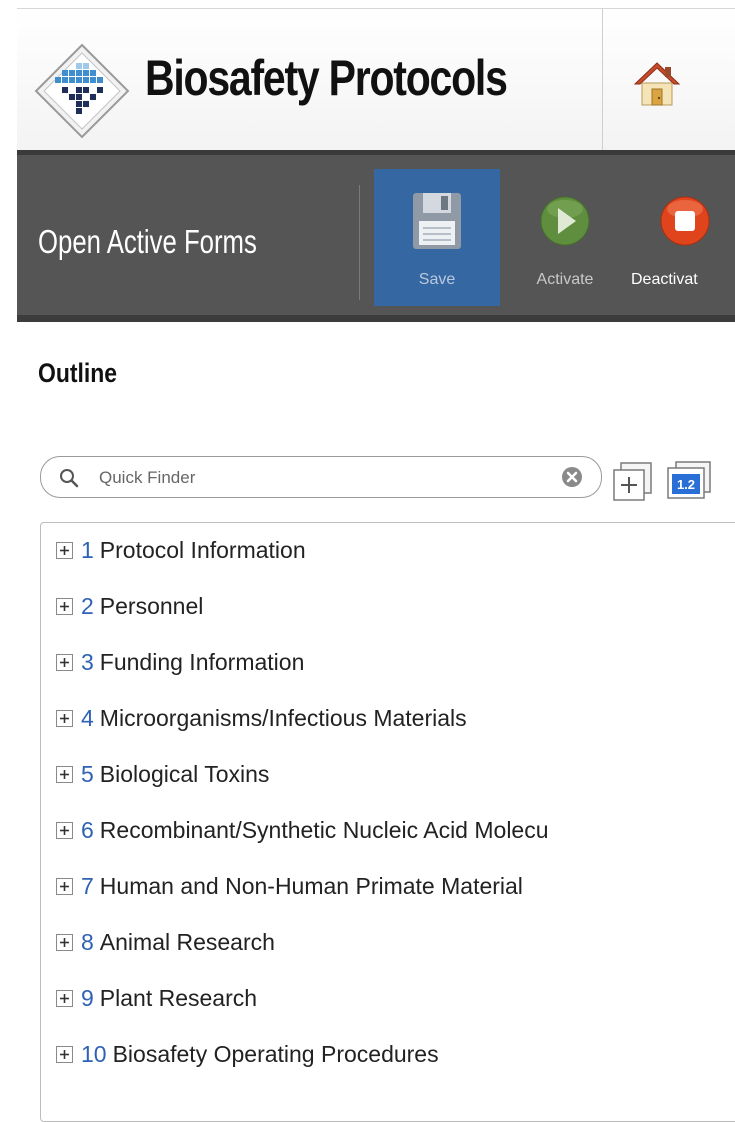 The height and width of the screenshot is (1122, 735). Describe the element at coordinates (388, 606) in the screenshot. I see `tree-item: 2 Personnel` at that location.